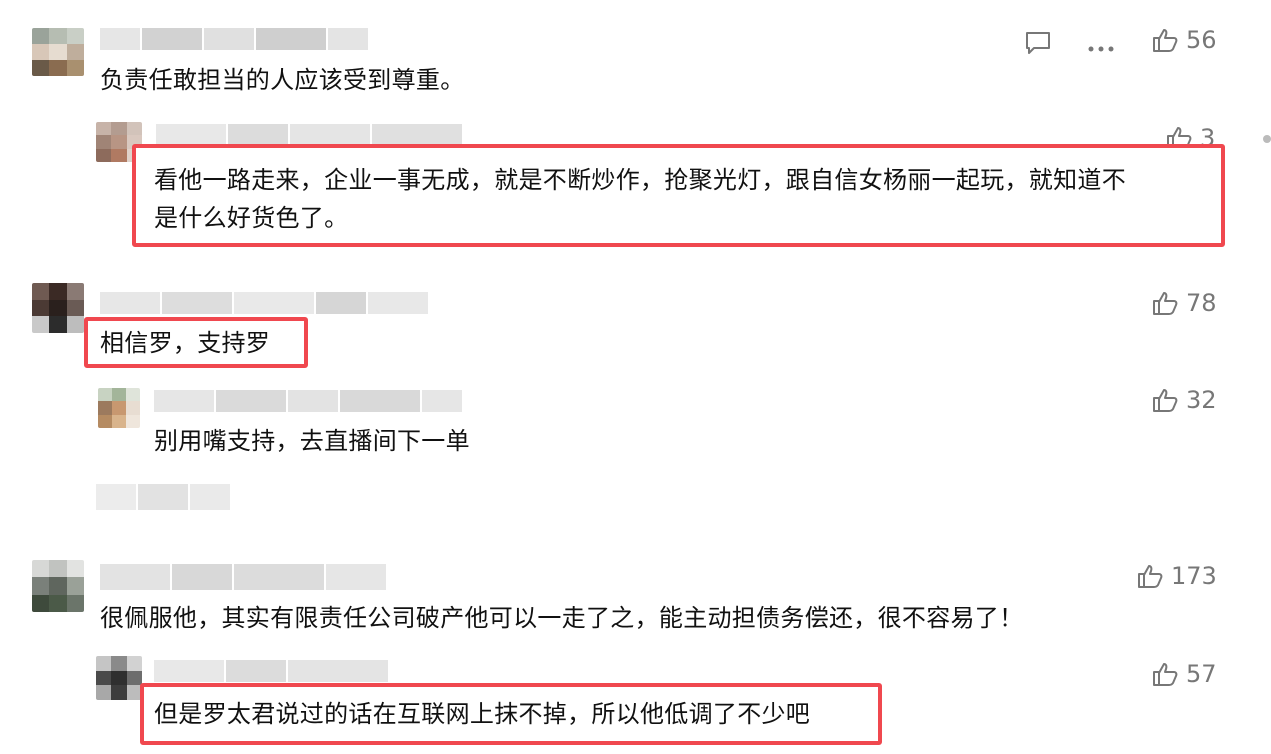  I want to click on like-count: 173, so click(1194, 576).